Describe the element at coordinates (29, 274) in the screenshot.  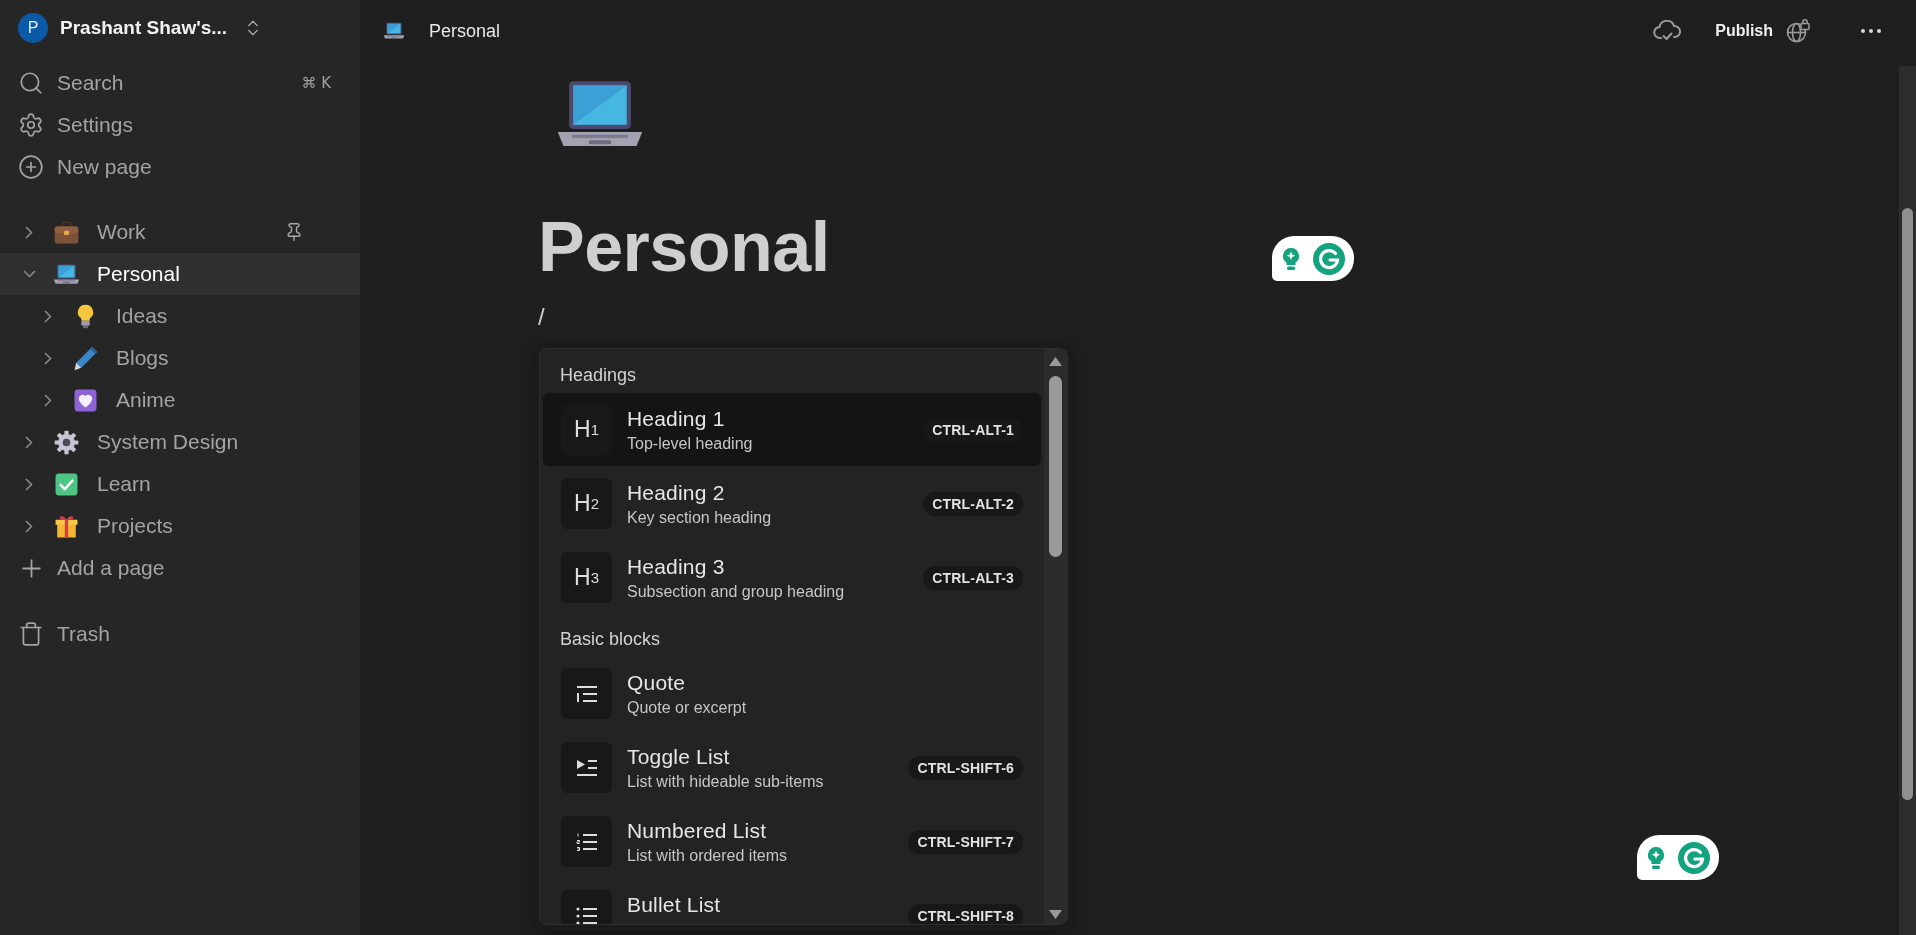
I see `chevron-down-icon` at that location.